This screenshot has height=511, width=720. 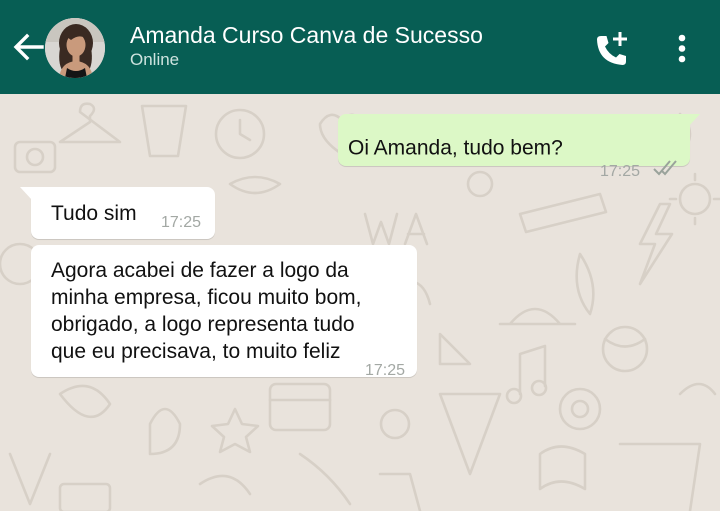 What do you see at coordinates (206, 297) in the screenshot?
I see `message-line: minha empresa, ficou muito bom,` at bounding box center [206, 297].